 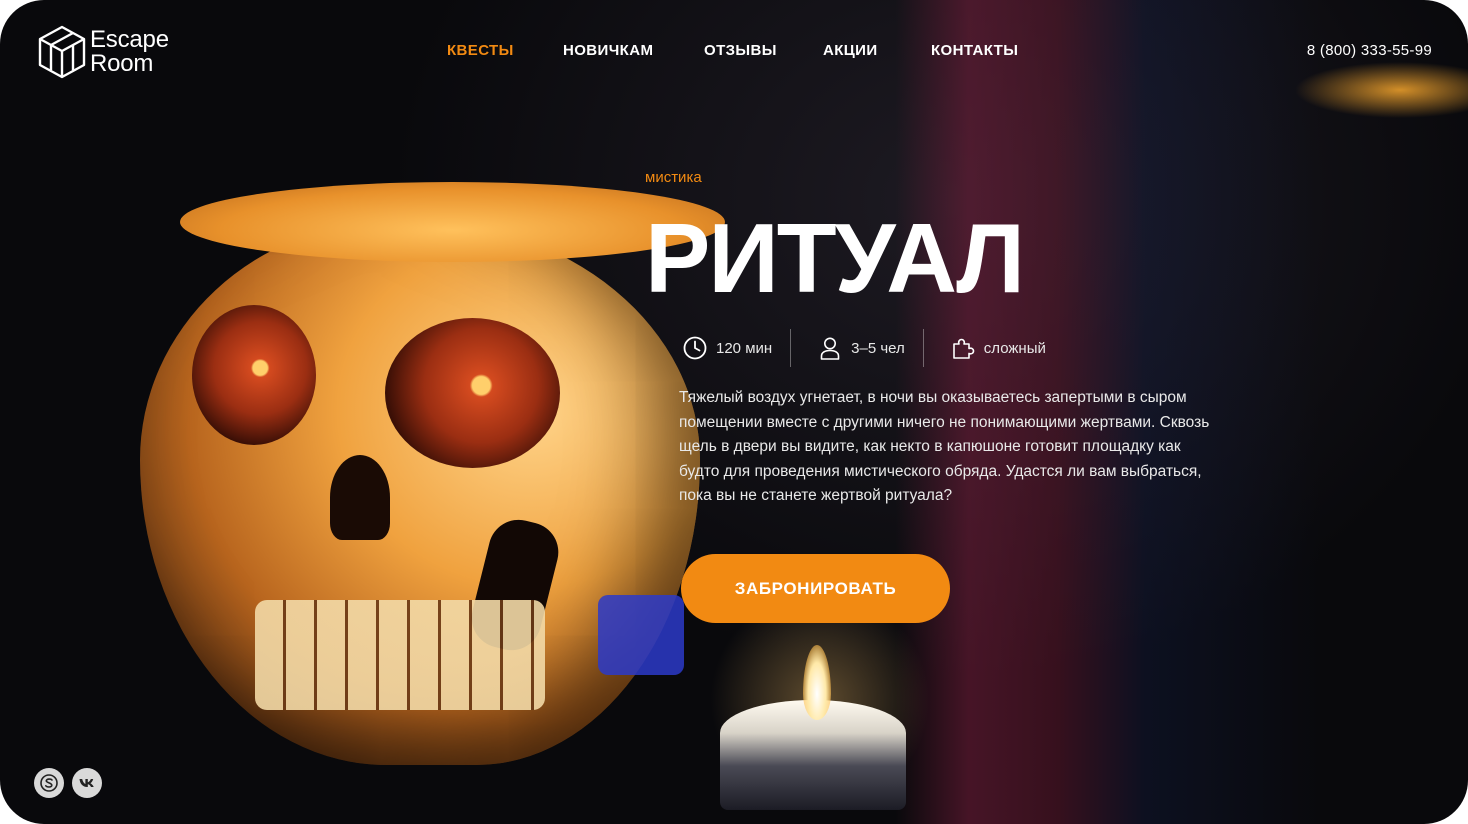 I want to click on puzzle-icon, so click(x=963, y=348).